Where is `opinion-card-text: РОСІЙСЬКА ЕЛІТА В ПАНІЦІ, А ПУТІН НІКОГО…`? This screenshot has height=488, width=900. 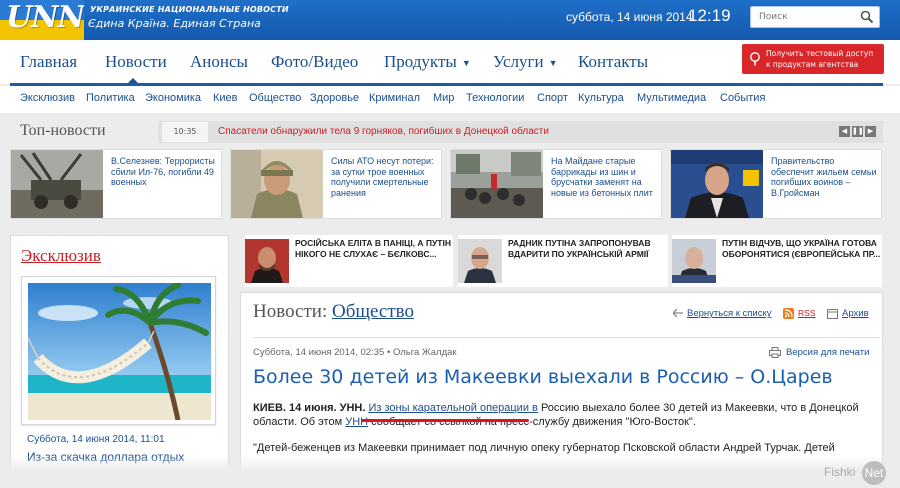 opinion-card-text: РОСІЙСЬКА ЕЛІТА В ПАНІЦІ, А ПУТІН НІКОГО… is located at coordinates (373, 248).